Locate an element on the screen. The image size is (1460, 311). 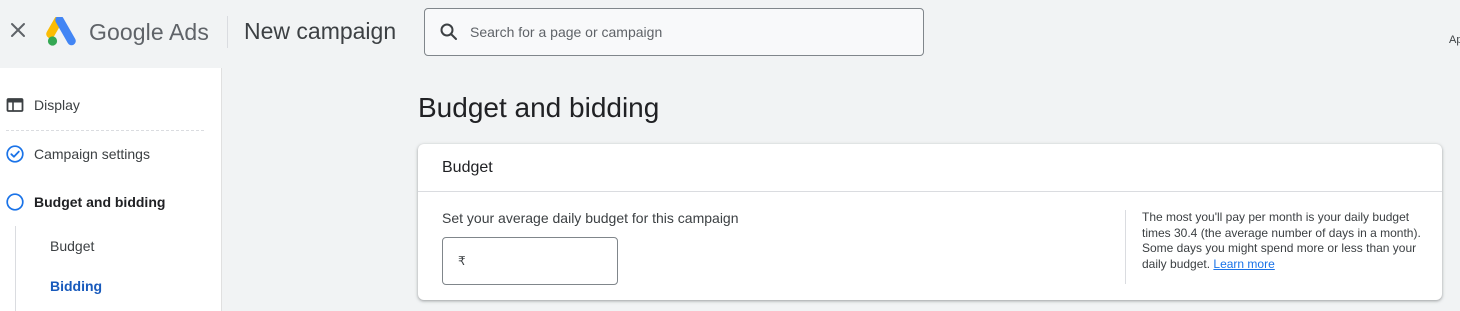
search-box is located at coordinates (674, 32).